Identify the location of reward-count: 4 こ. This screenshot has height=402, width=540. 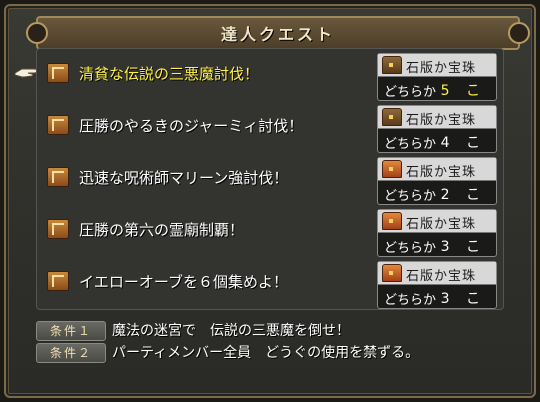
(463, 143).